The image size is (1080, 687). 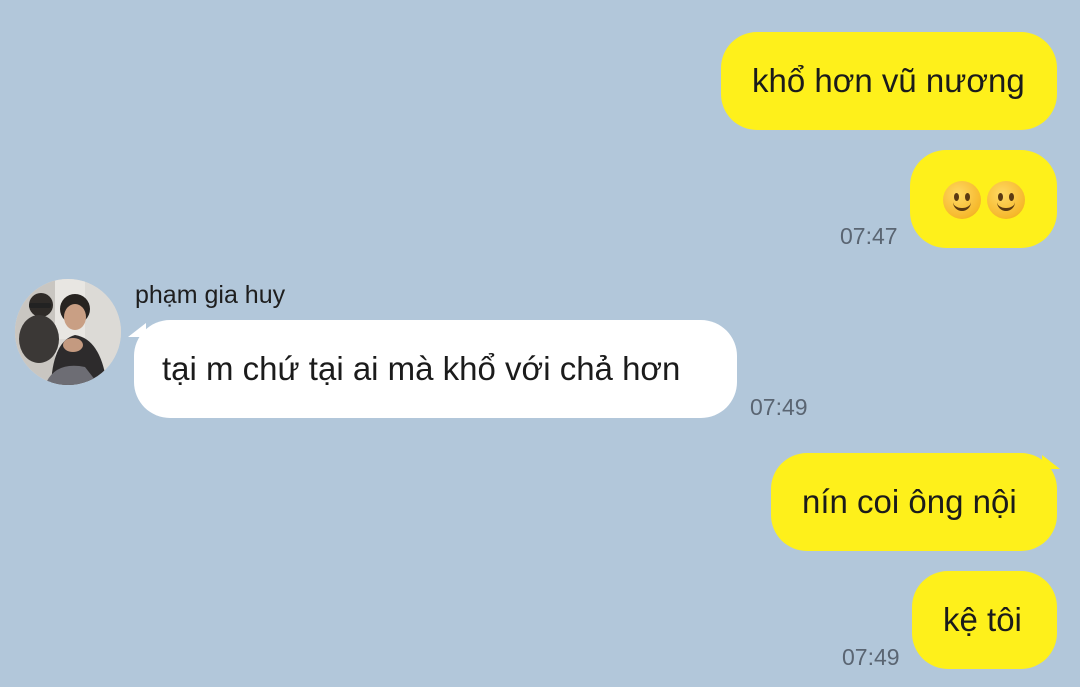 I want to click on message-text: khổ hơn vũ nương, so click(x=888, y=80).